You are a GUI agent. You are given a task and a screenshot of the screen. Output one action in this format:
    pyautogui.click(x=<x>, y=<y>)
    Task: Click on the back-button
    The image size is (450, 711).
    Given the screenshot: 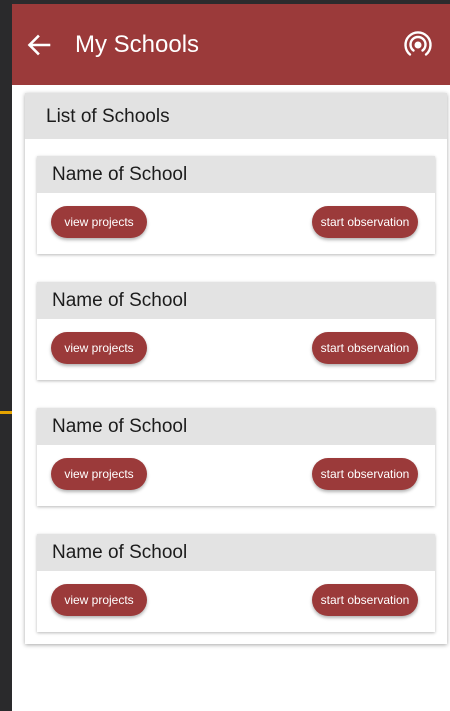 What is the action you would take?
    pyautogui.click(x=39, y=45)
    